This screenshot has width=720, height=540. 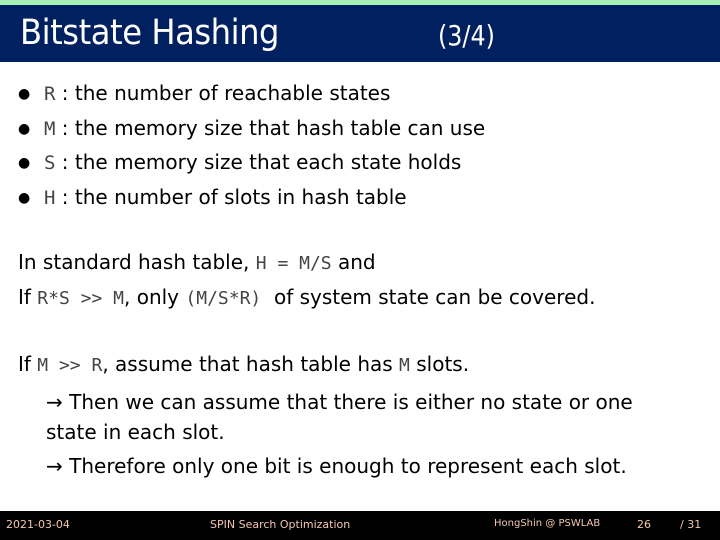 What do you see at coordinates (38, 524) in the screenshot?
I see `footer-date: 2021-03-04` at bounding box center [38, 524].